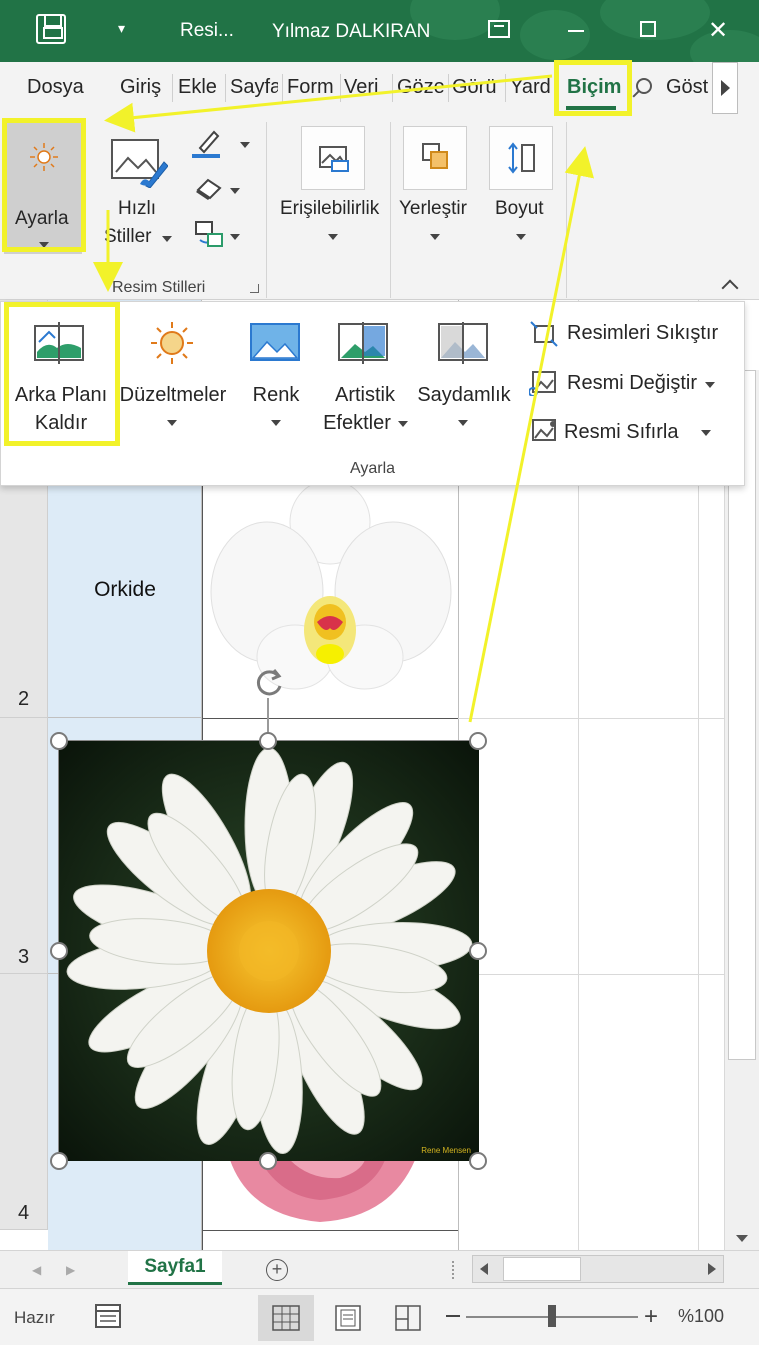 The height and width of the screenshot is (1345, 759). Describe the element at coordinates (453, 1316) in the screenshot. I see `zoom-out-icon` at that location.